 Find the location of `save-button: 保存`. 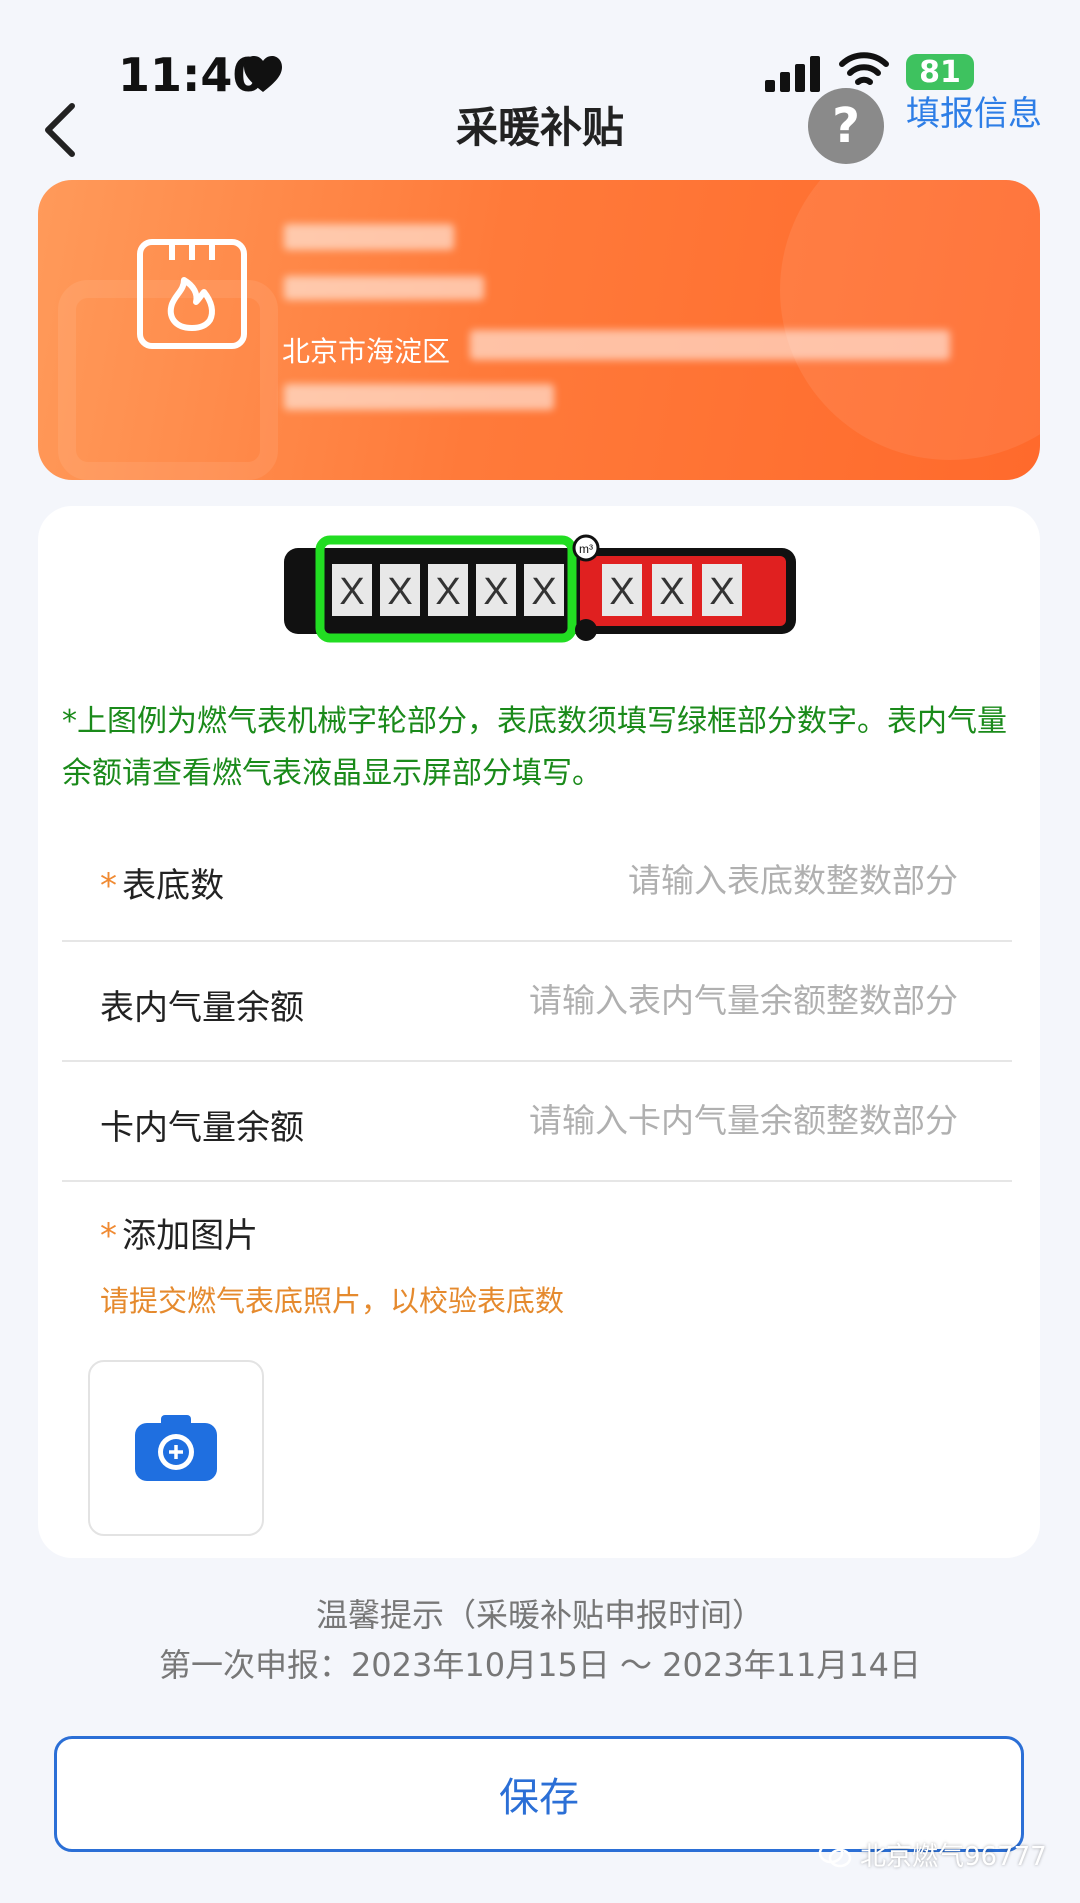

save-button: 保存 is located at coordinates (539, 1794).